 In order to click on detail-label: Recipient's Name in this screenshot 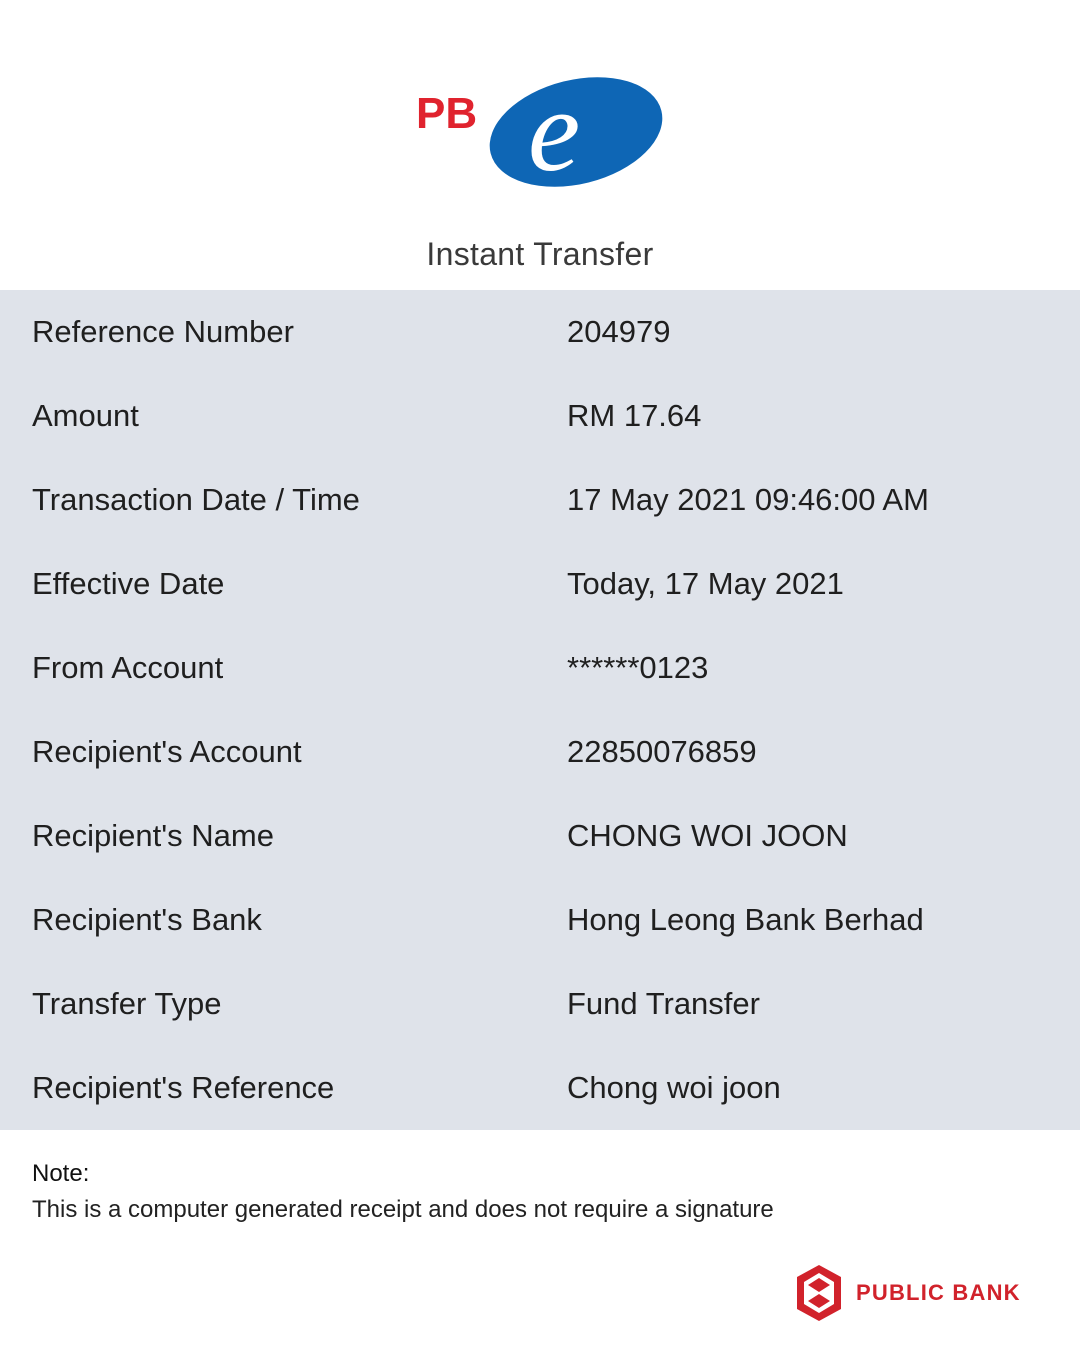, I will do `click(153, 835)`.